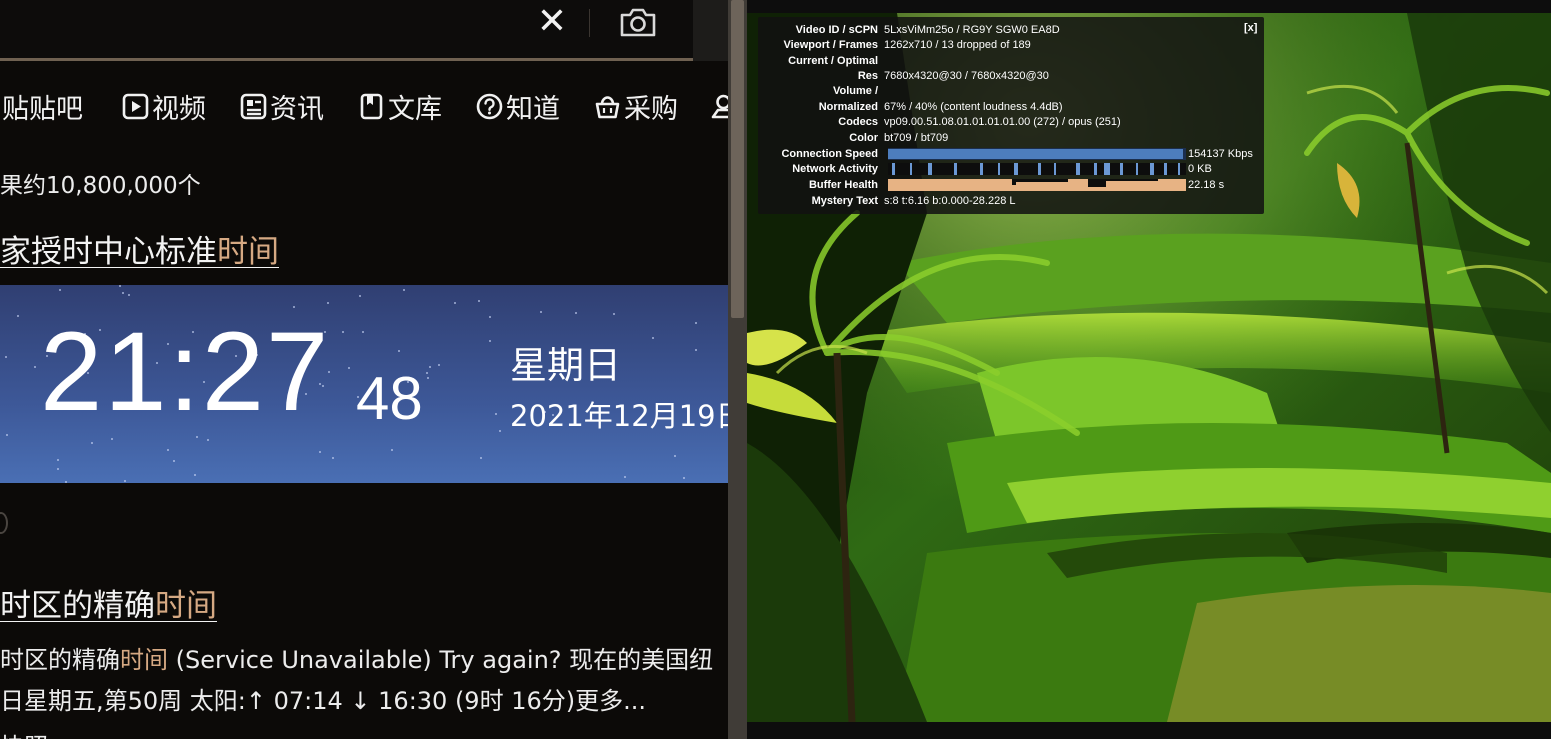  What do you see at coordinates (1200, 169) in the screenshot?
I see `stat-value: 0 KB` at bounding box center [1200, 169].